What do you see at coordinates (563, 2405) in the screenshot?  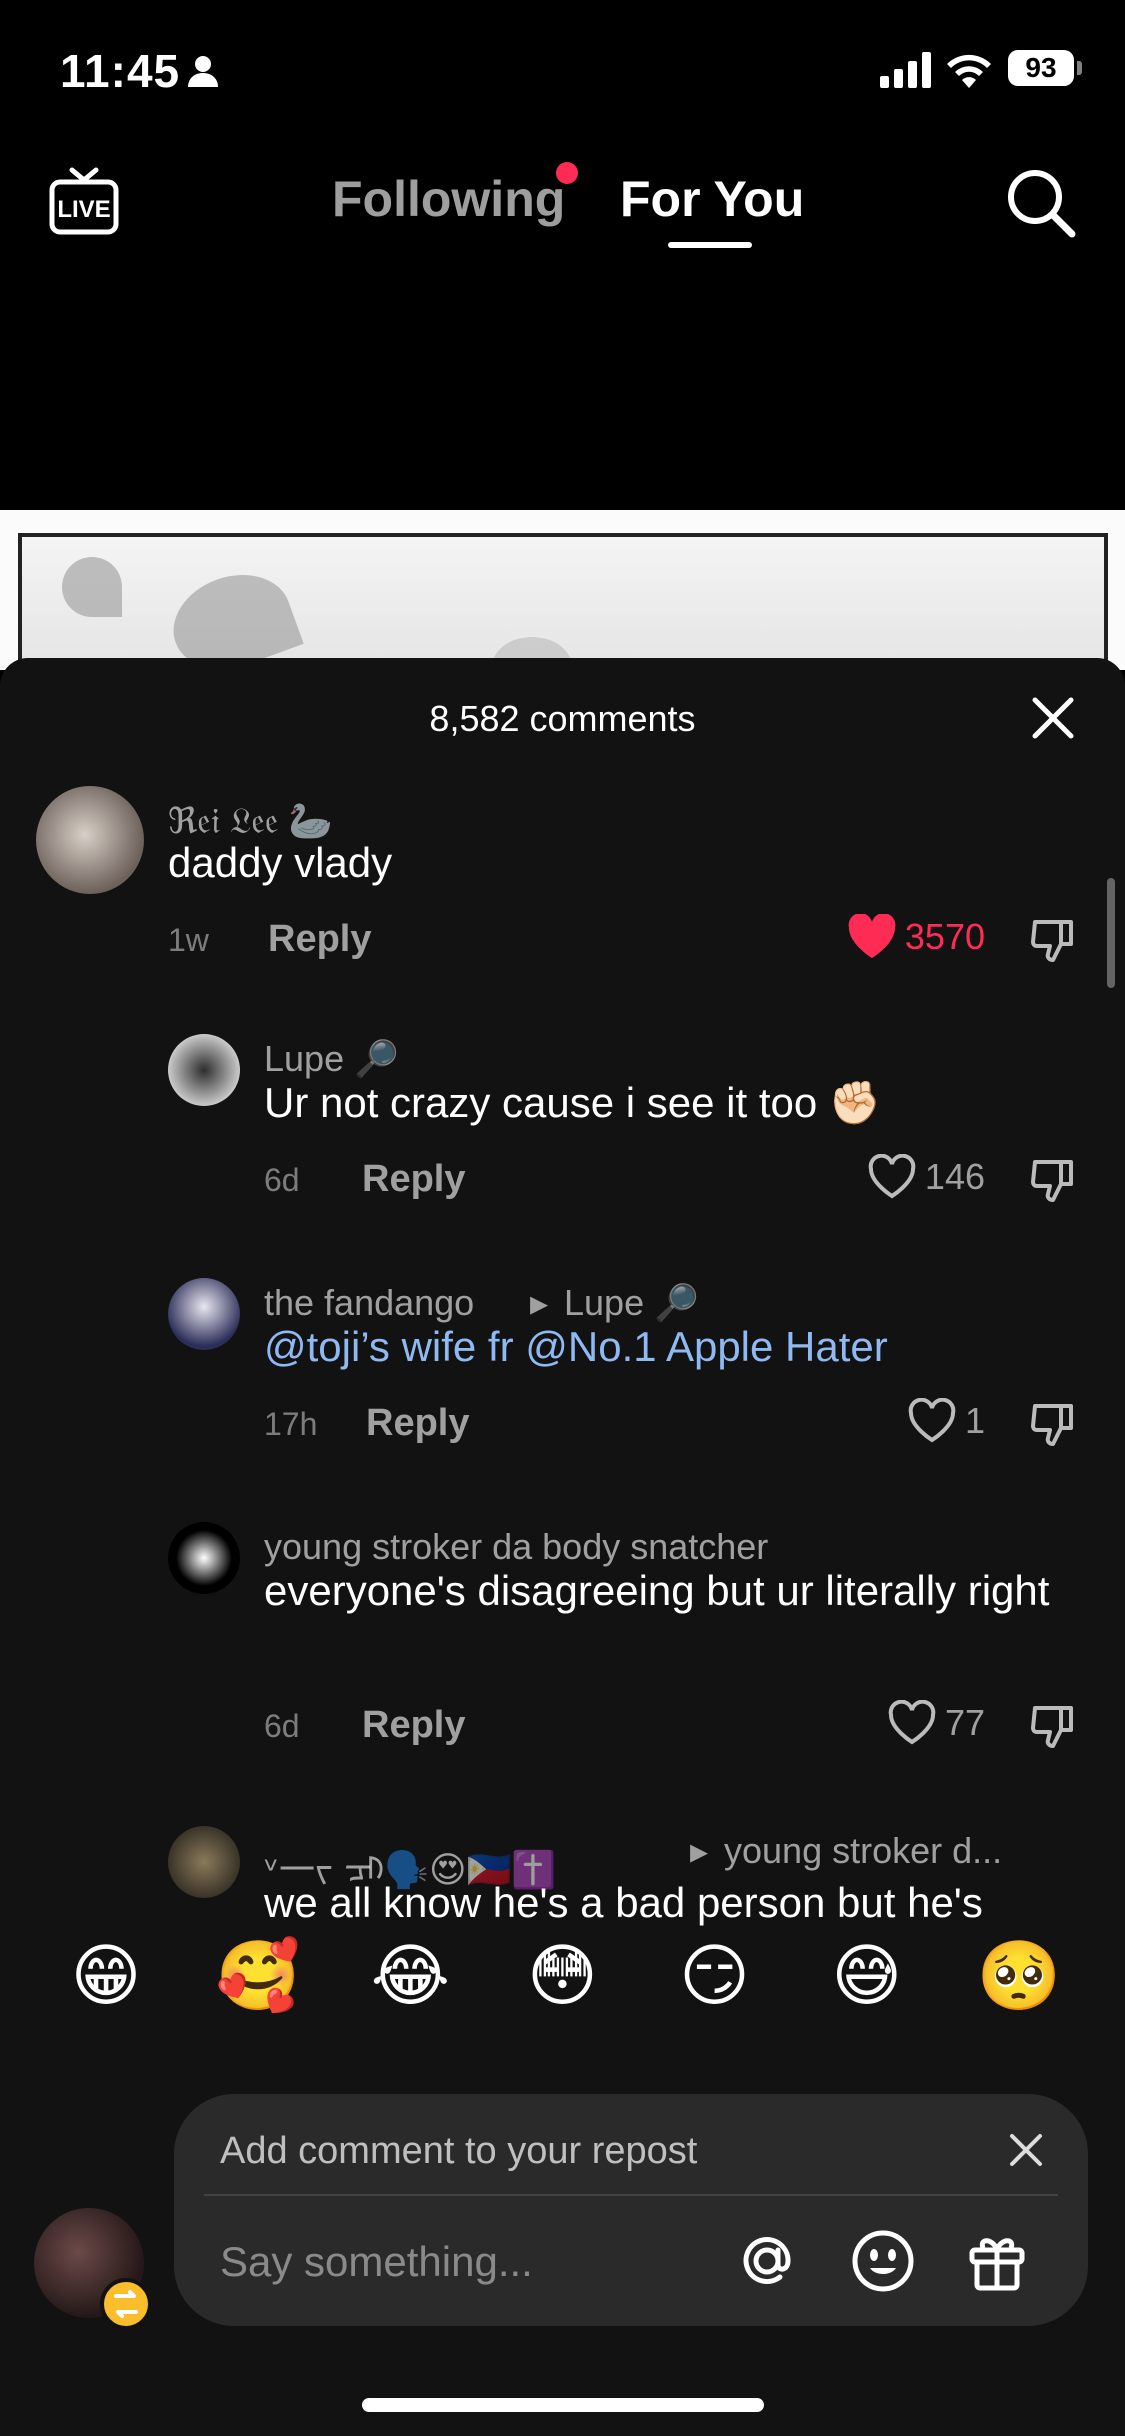 I see `home-indicator` at bounding box center [563, 2405].